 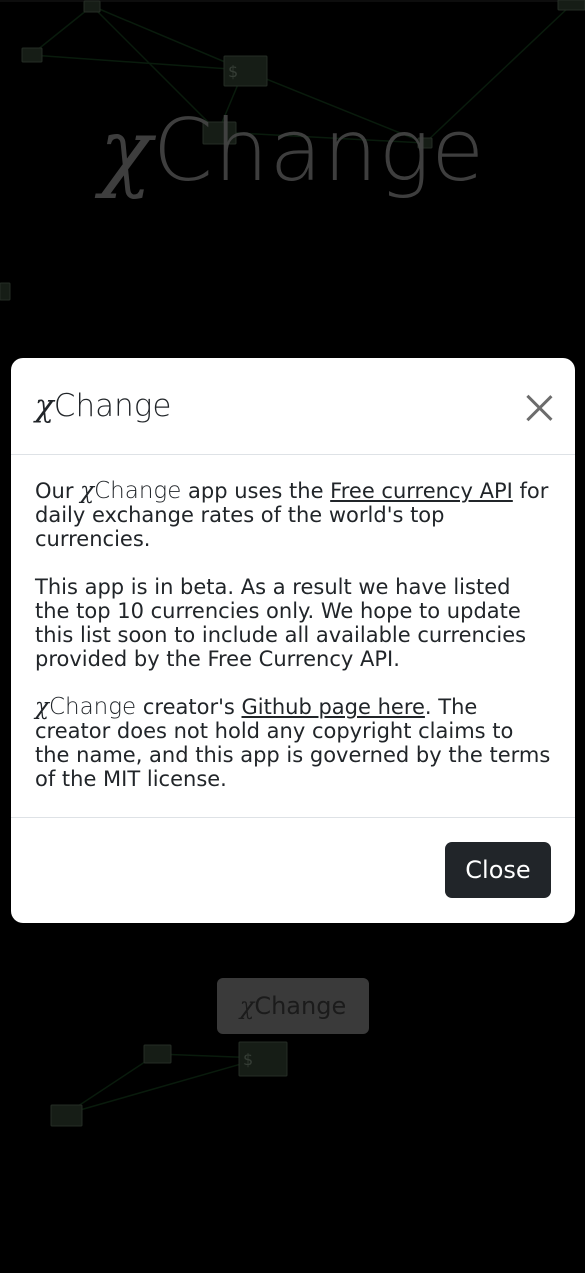 I want to click on modal-footer: Close, so click(x=293, y=870).